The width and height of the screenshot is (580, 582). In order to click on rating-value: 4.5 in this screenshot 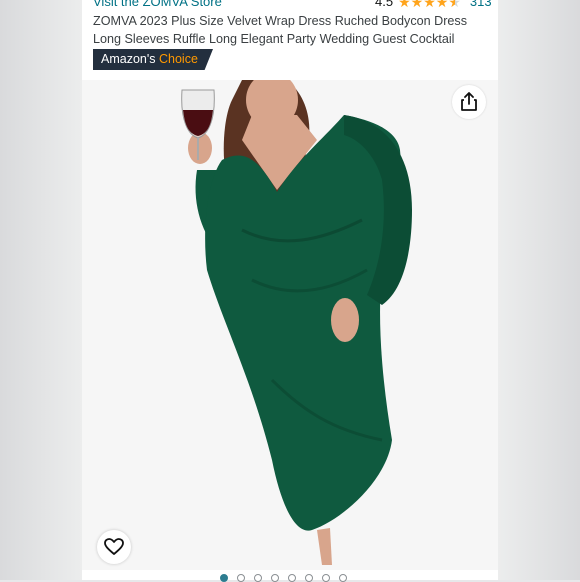, I will do `click(384, 4)`.